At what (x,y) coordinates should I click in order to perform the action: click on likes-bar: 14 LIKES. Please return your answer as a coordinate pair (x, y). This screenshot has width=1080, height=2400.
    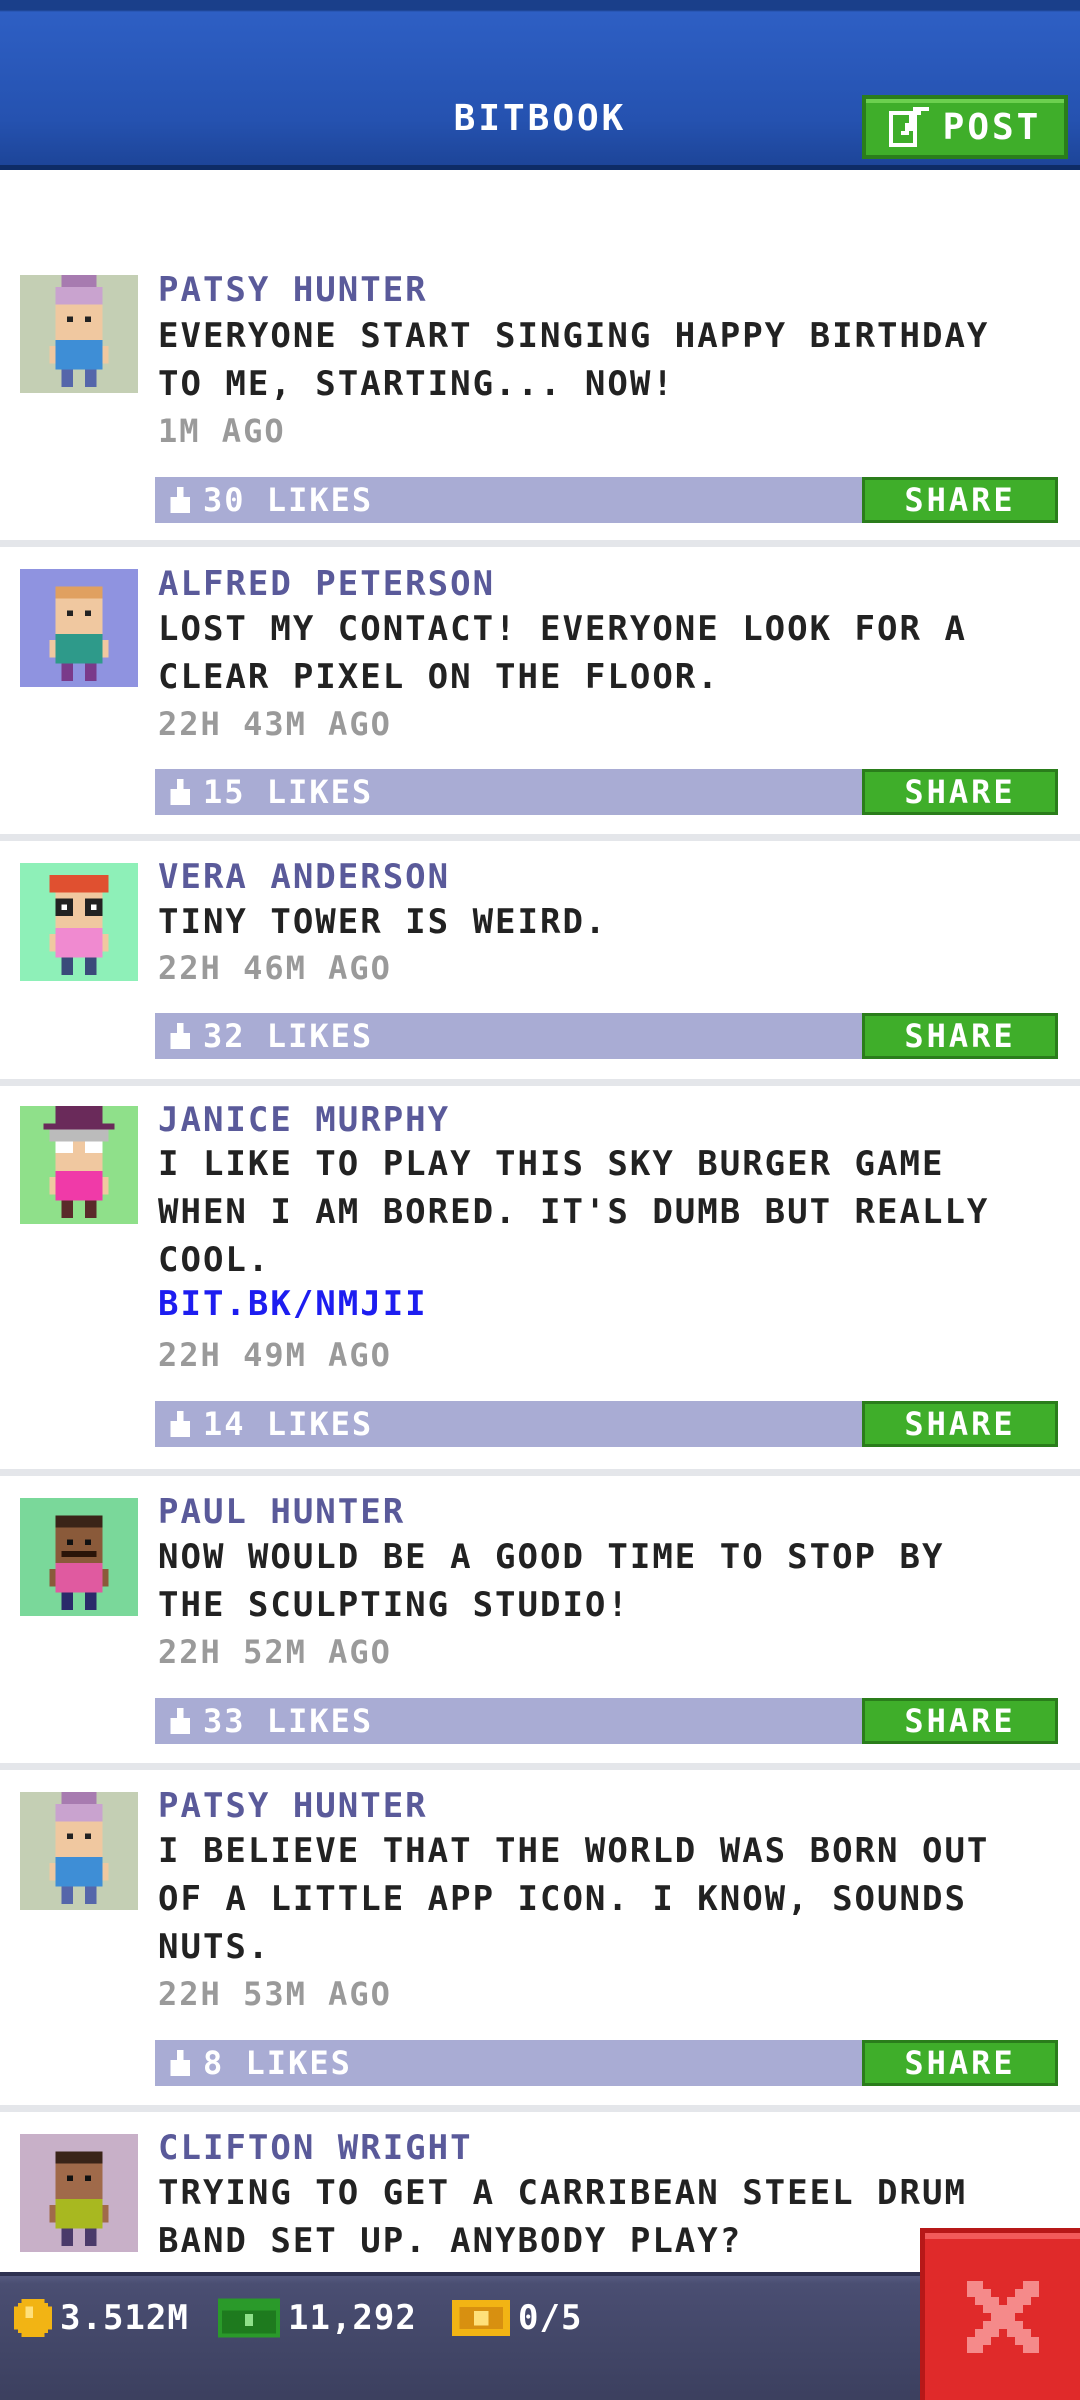
    Looking at the image, I should click on (508, 1424).